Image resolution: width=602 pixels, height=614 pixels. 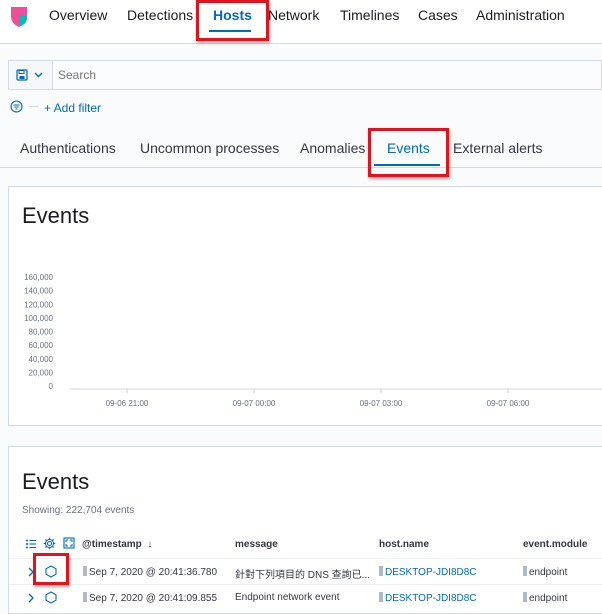 What do you see at coordinates (150, 572) in the screenshot?
I see `cell-timestamp: Sep 7, 2020 @ 20:41:36.780` at bounding box center [150, 572].